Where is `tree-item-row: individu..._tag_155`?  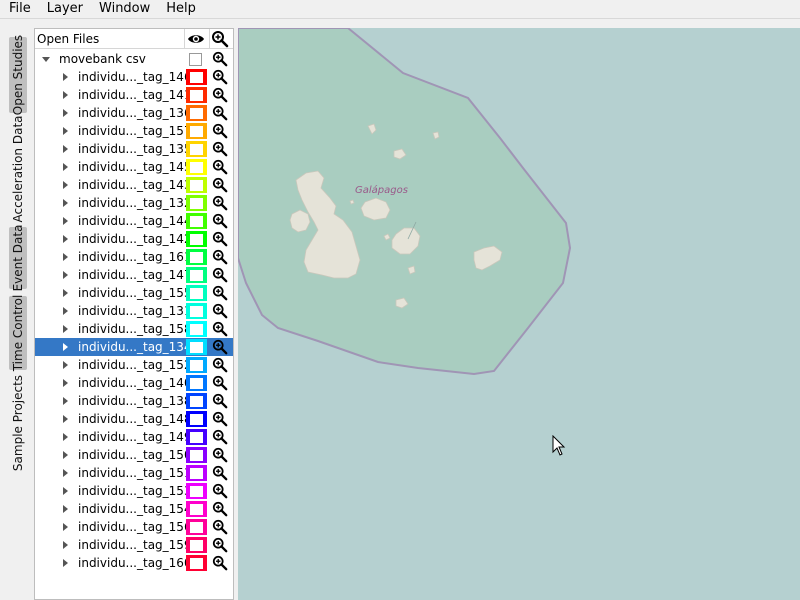 tree-item-row: individu..._tag_155 is located at coordinates (134, 293).